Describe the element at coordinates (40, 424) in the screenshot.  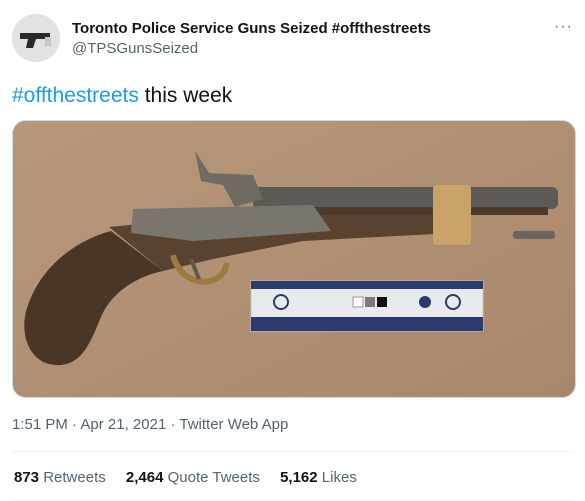
I see `tweet-time: 1:51 PM` at that location.